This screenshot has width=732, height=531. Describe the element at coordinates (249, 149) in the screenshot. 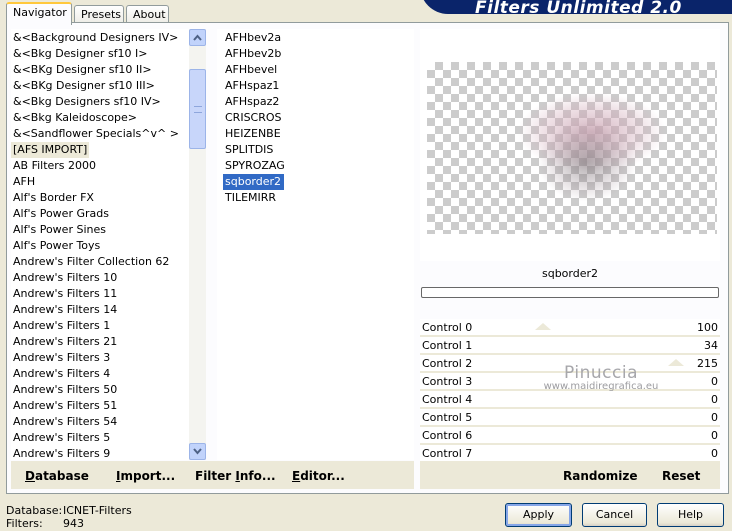

I see `filter-item-label: SPLITDIS` at that location.